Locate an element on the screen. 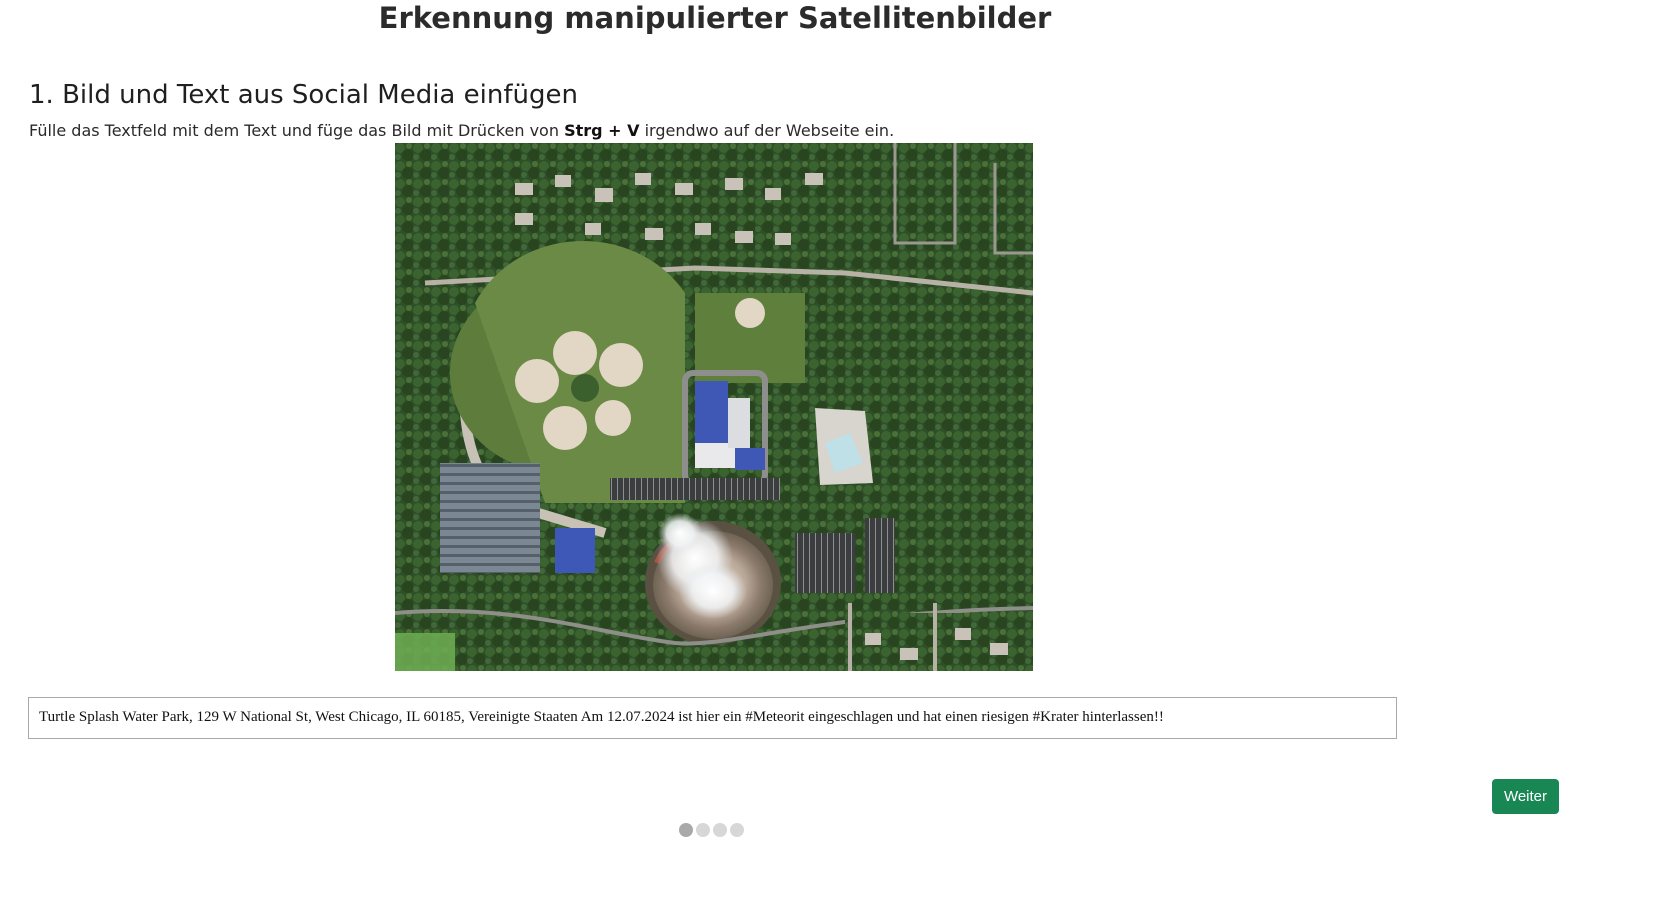 The height and width of the screenshot is (904, 1669). shortcut-key: Strg + V is located at coordinates (602, 130).